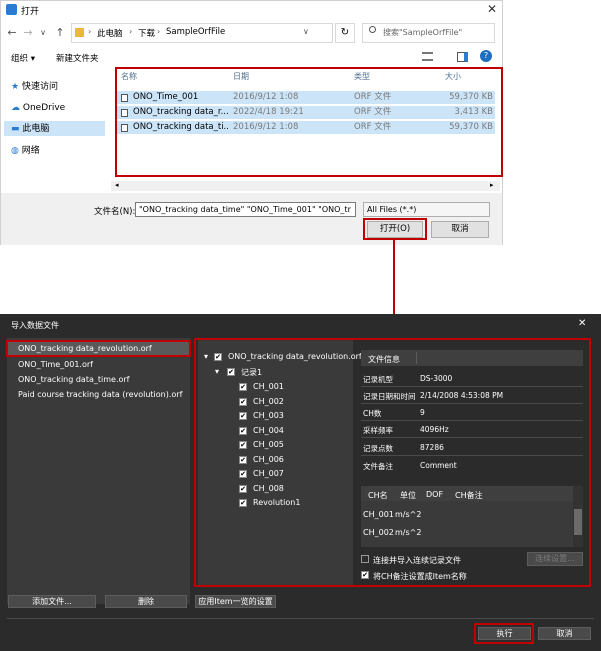  Describe the element at coordinates (28, 33) in the screenshot. I see `forward-arrow-icon: →` at that location.